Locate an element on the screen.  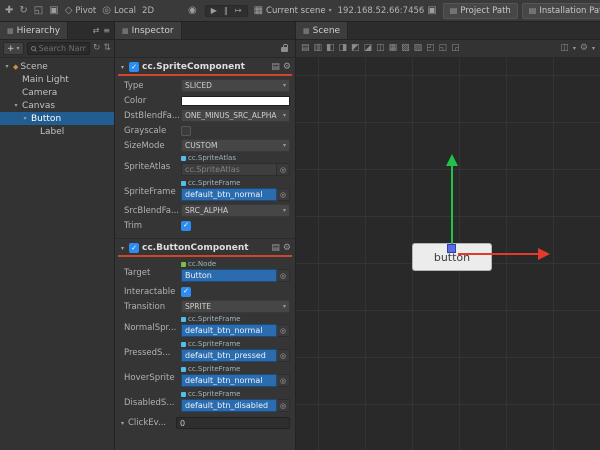
expand-all-icon: ⇅ is located at coordinates (107, 48).